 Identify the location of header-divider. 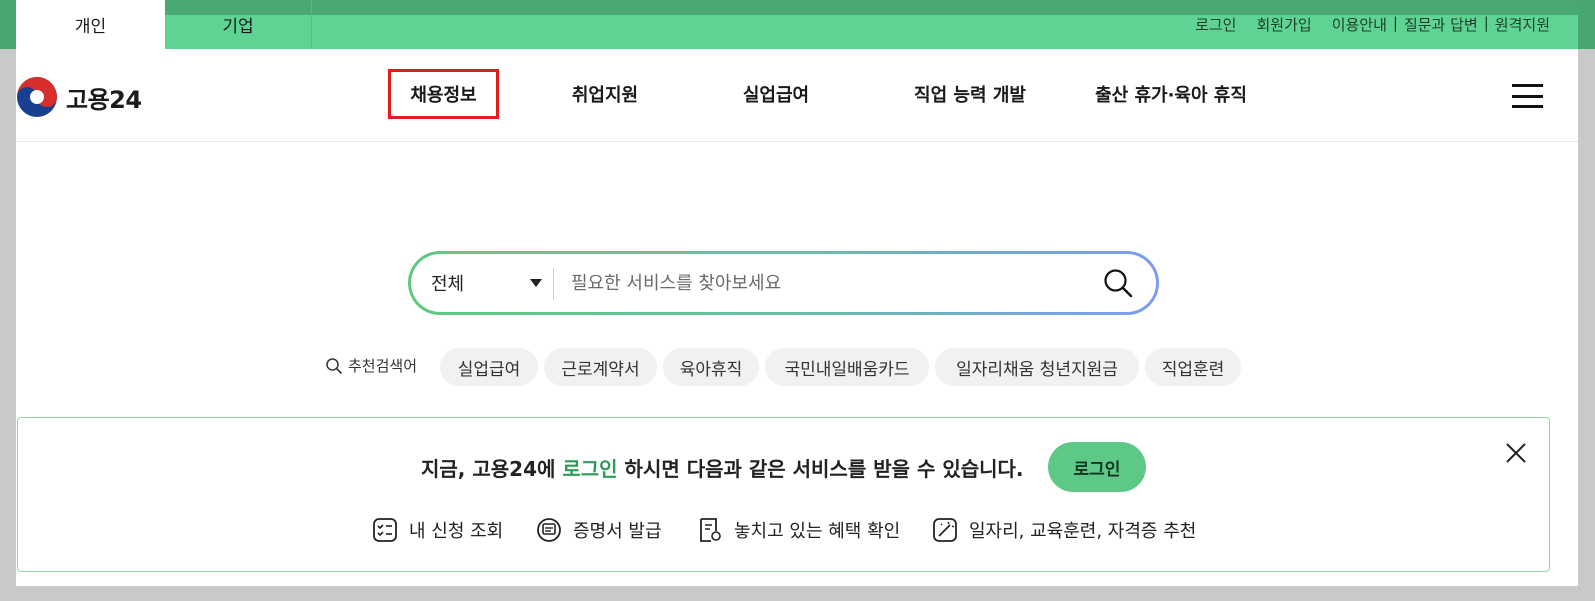
(797, 141).